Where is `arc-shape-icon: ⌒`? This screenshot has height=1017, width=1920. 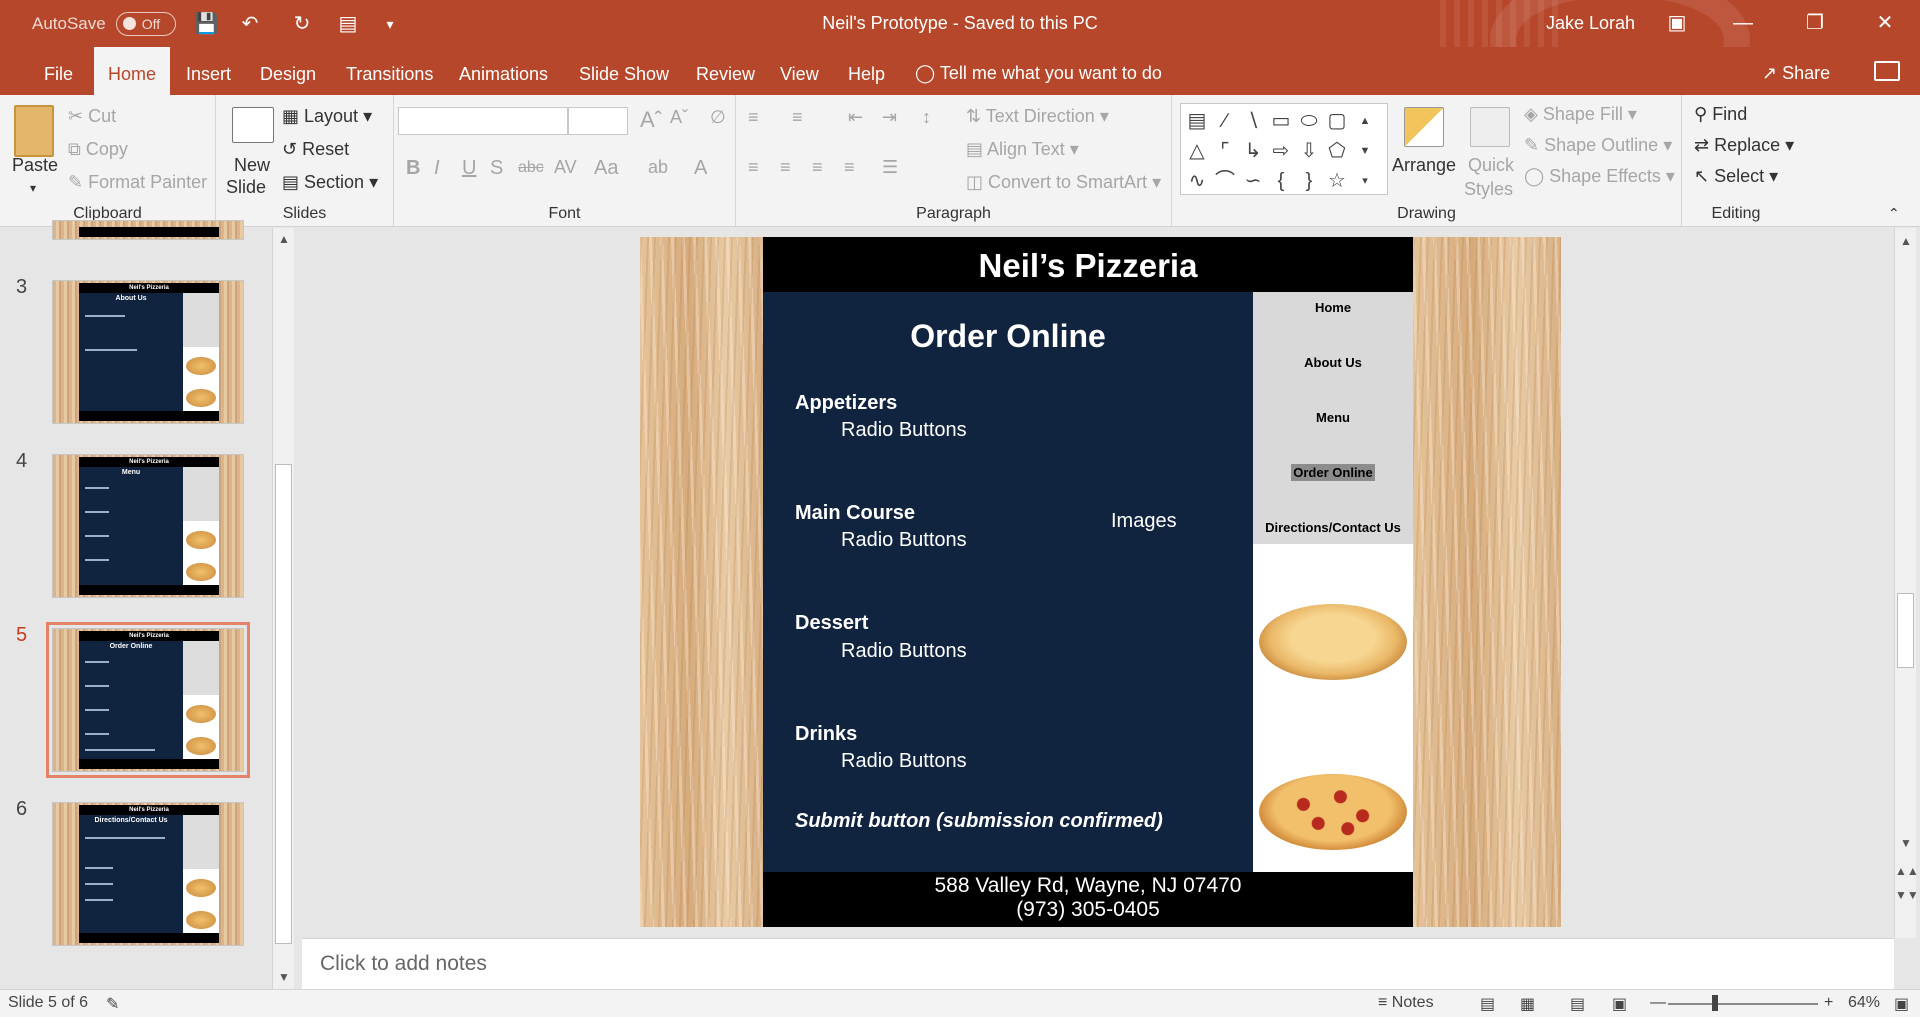 arc-shape-icon: ⌒ is located at coordinates (1225, 181).